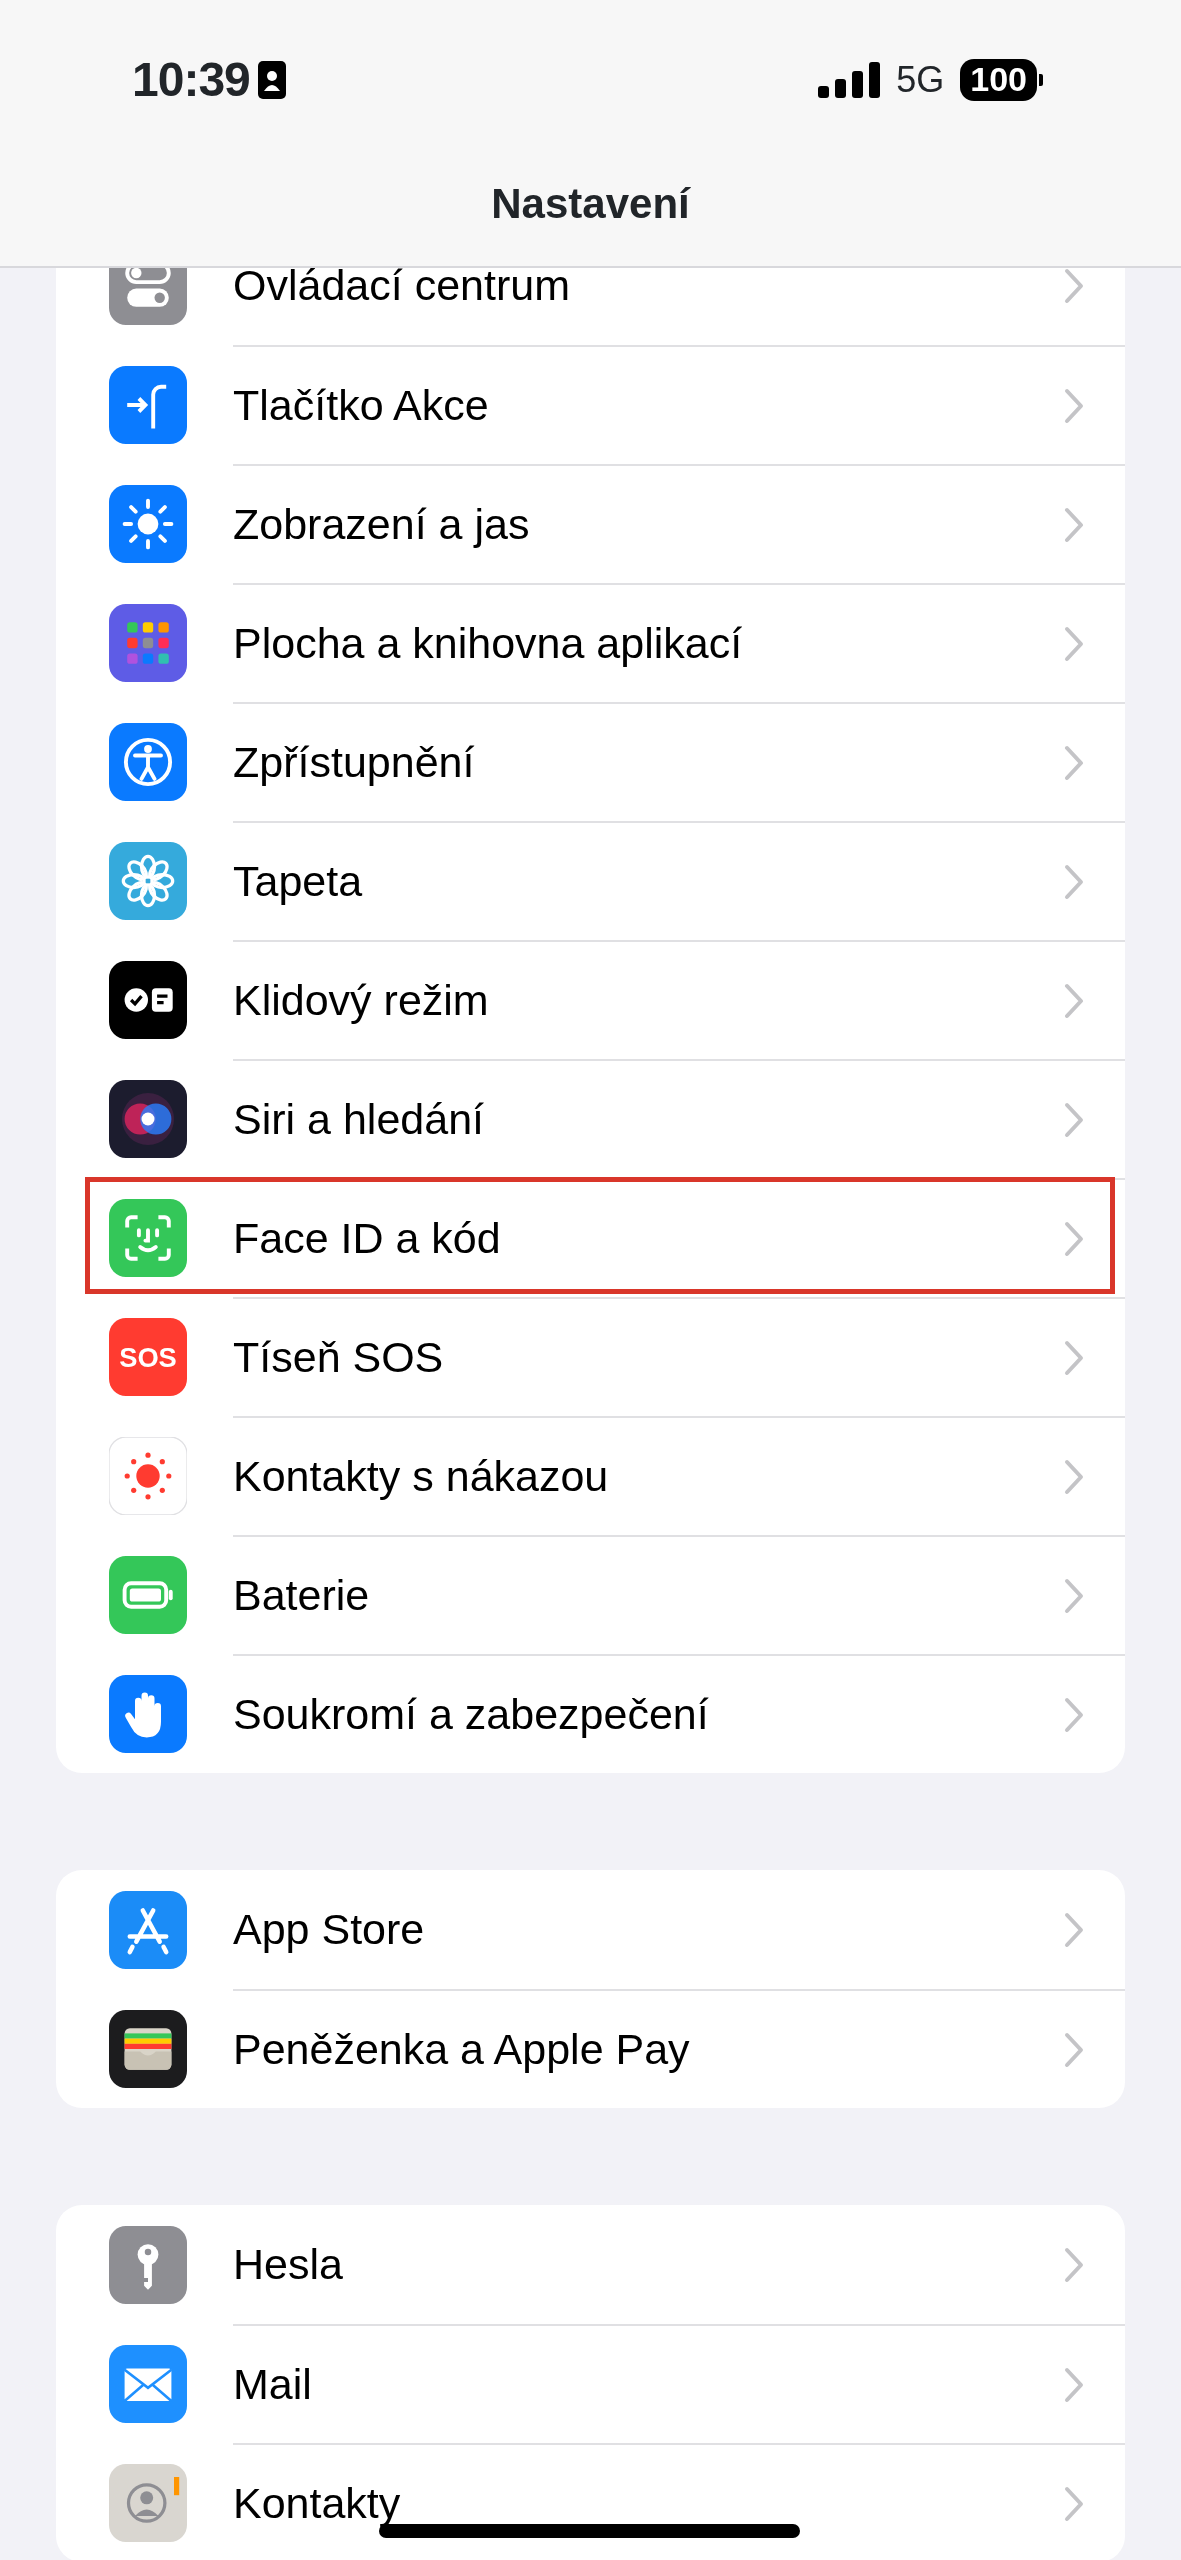  What do you see at coordinates (591, 204) in the screenshot?
I see `navigation-title: Nastavení` at bounding box center [591, 204].